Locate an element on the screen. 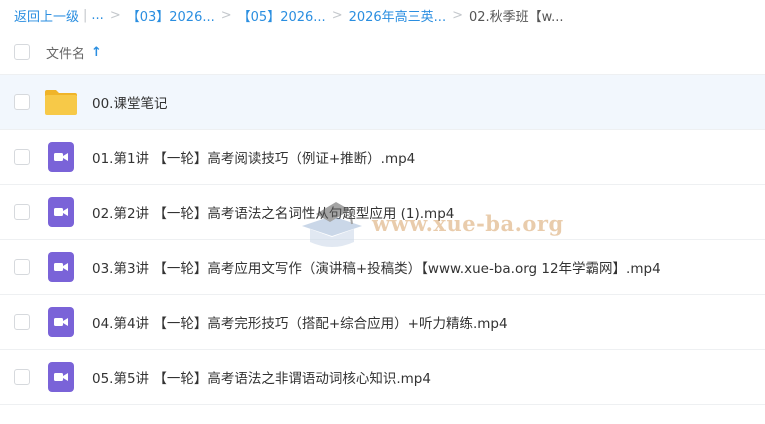  table-header: 文件名 ↑ is located at coordinates (382, 52).